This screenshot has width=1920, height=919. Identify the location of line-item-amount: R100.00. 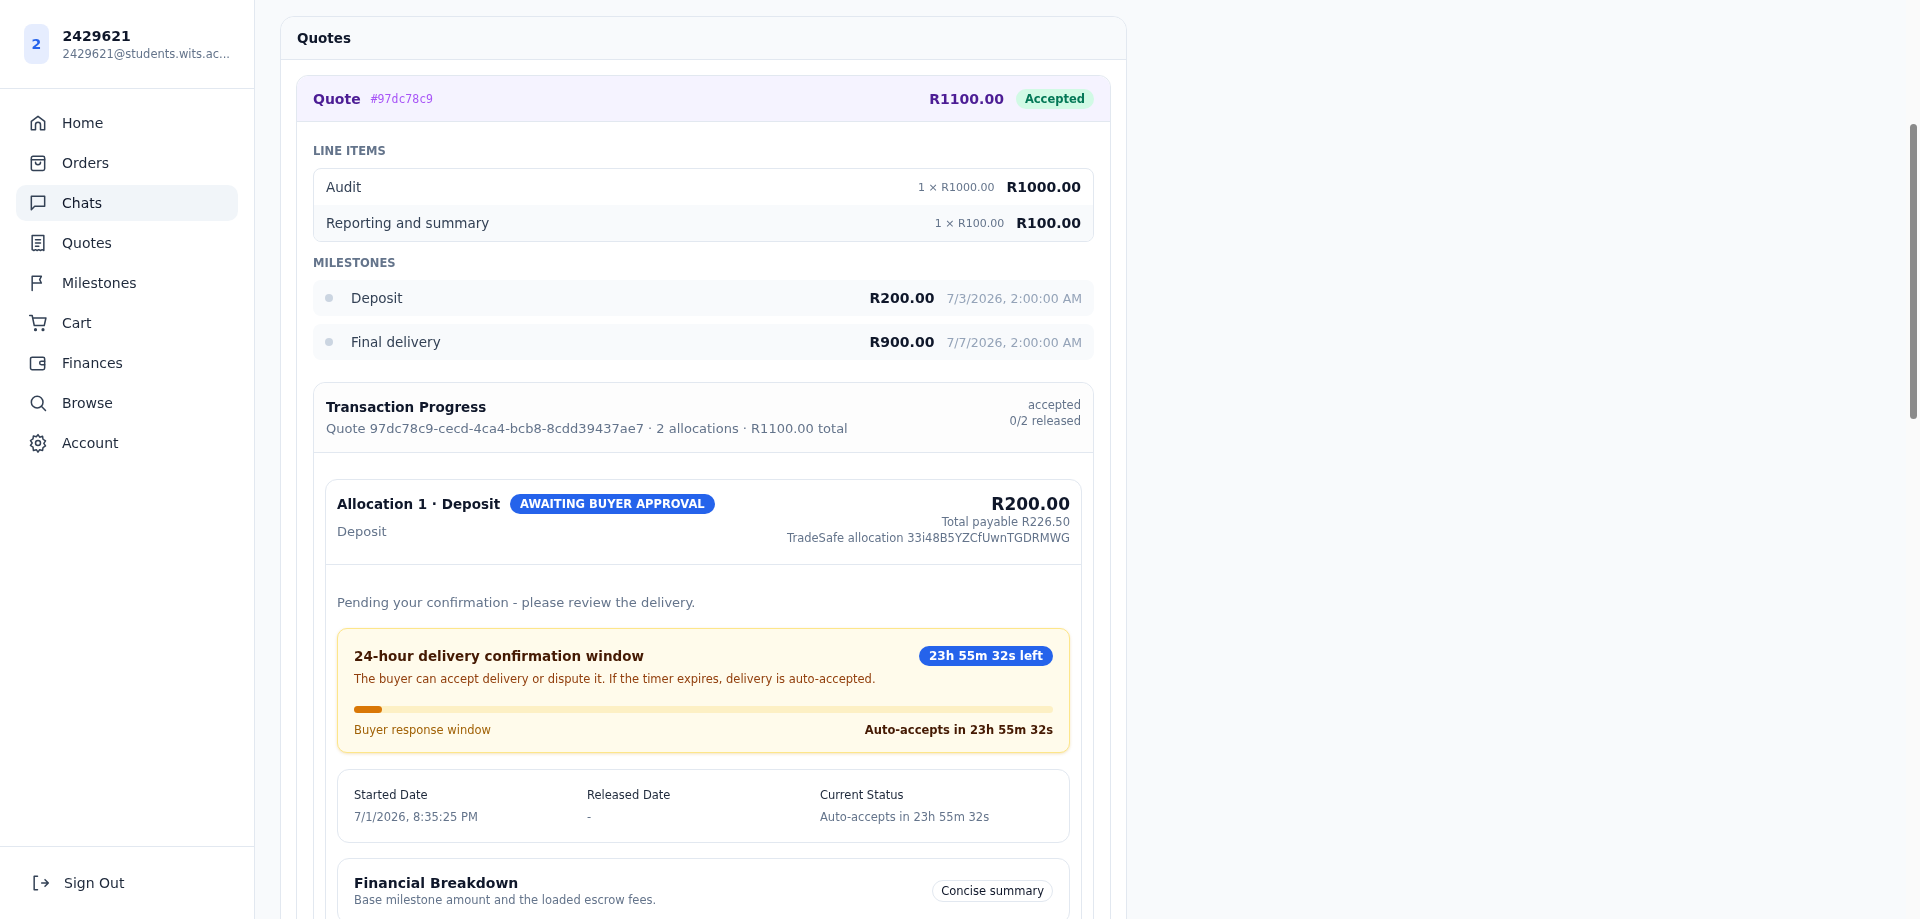
(1048, 223).